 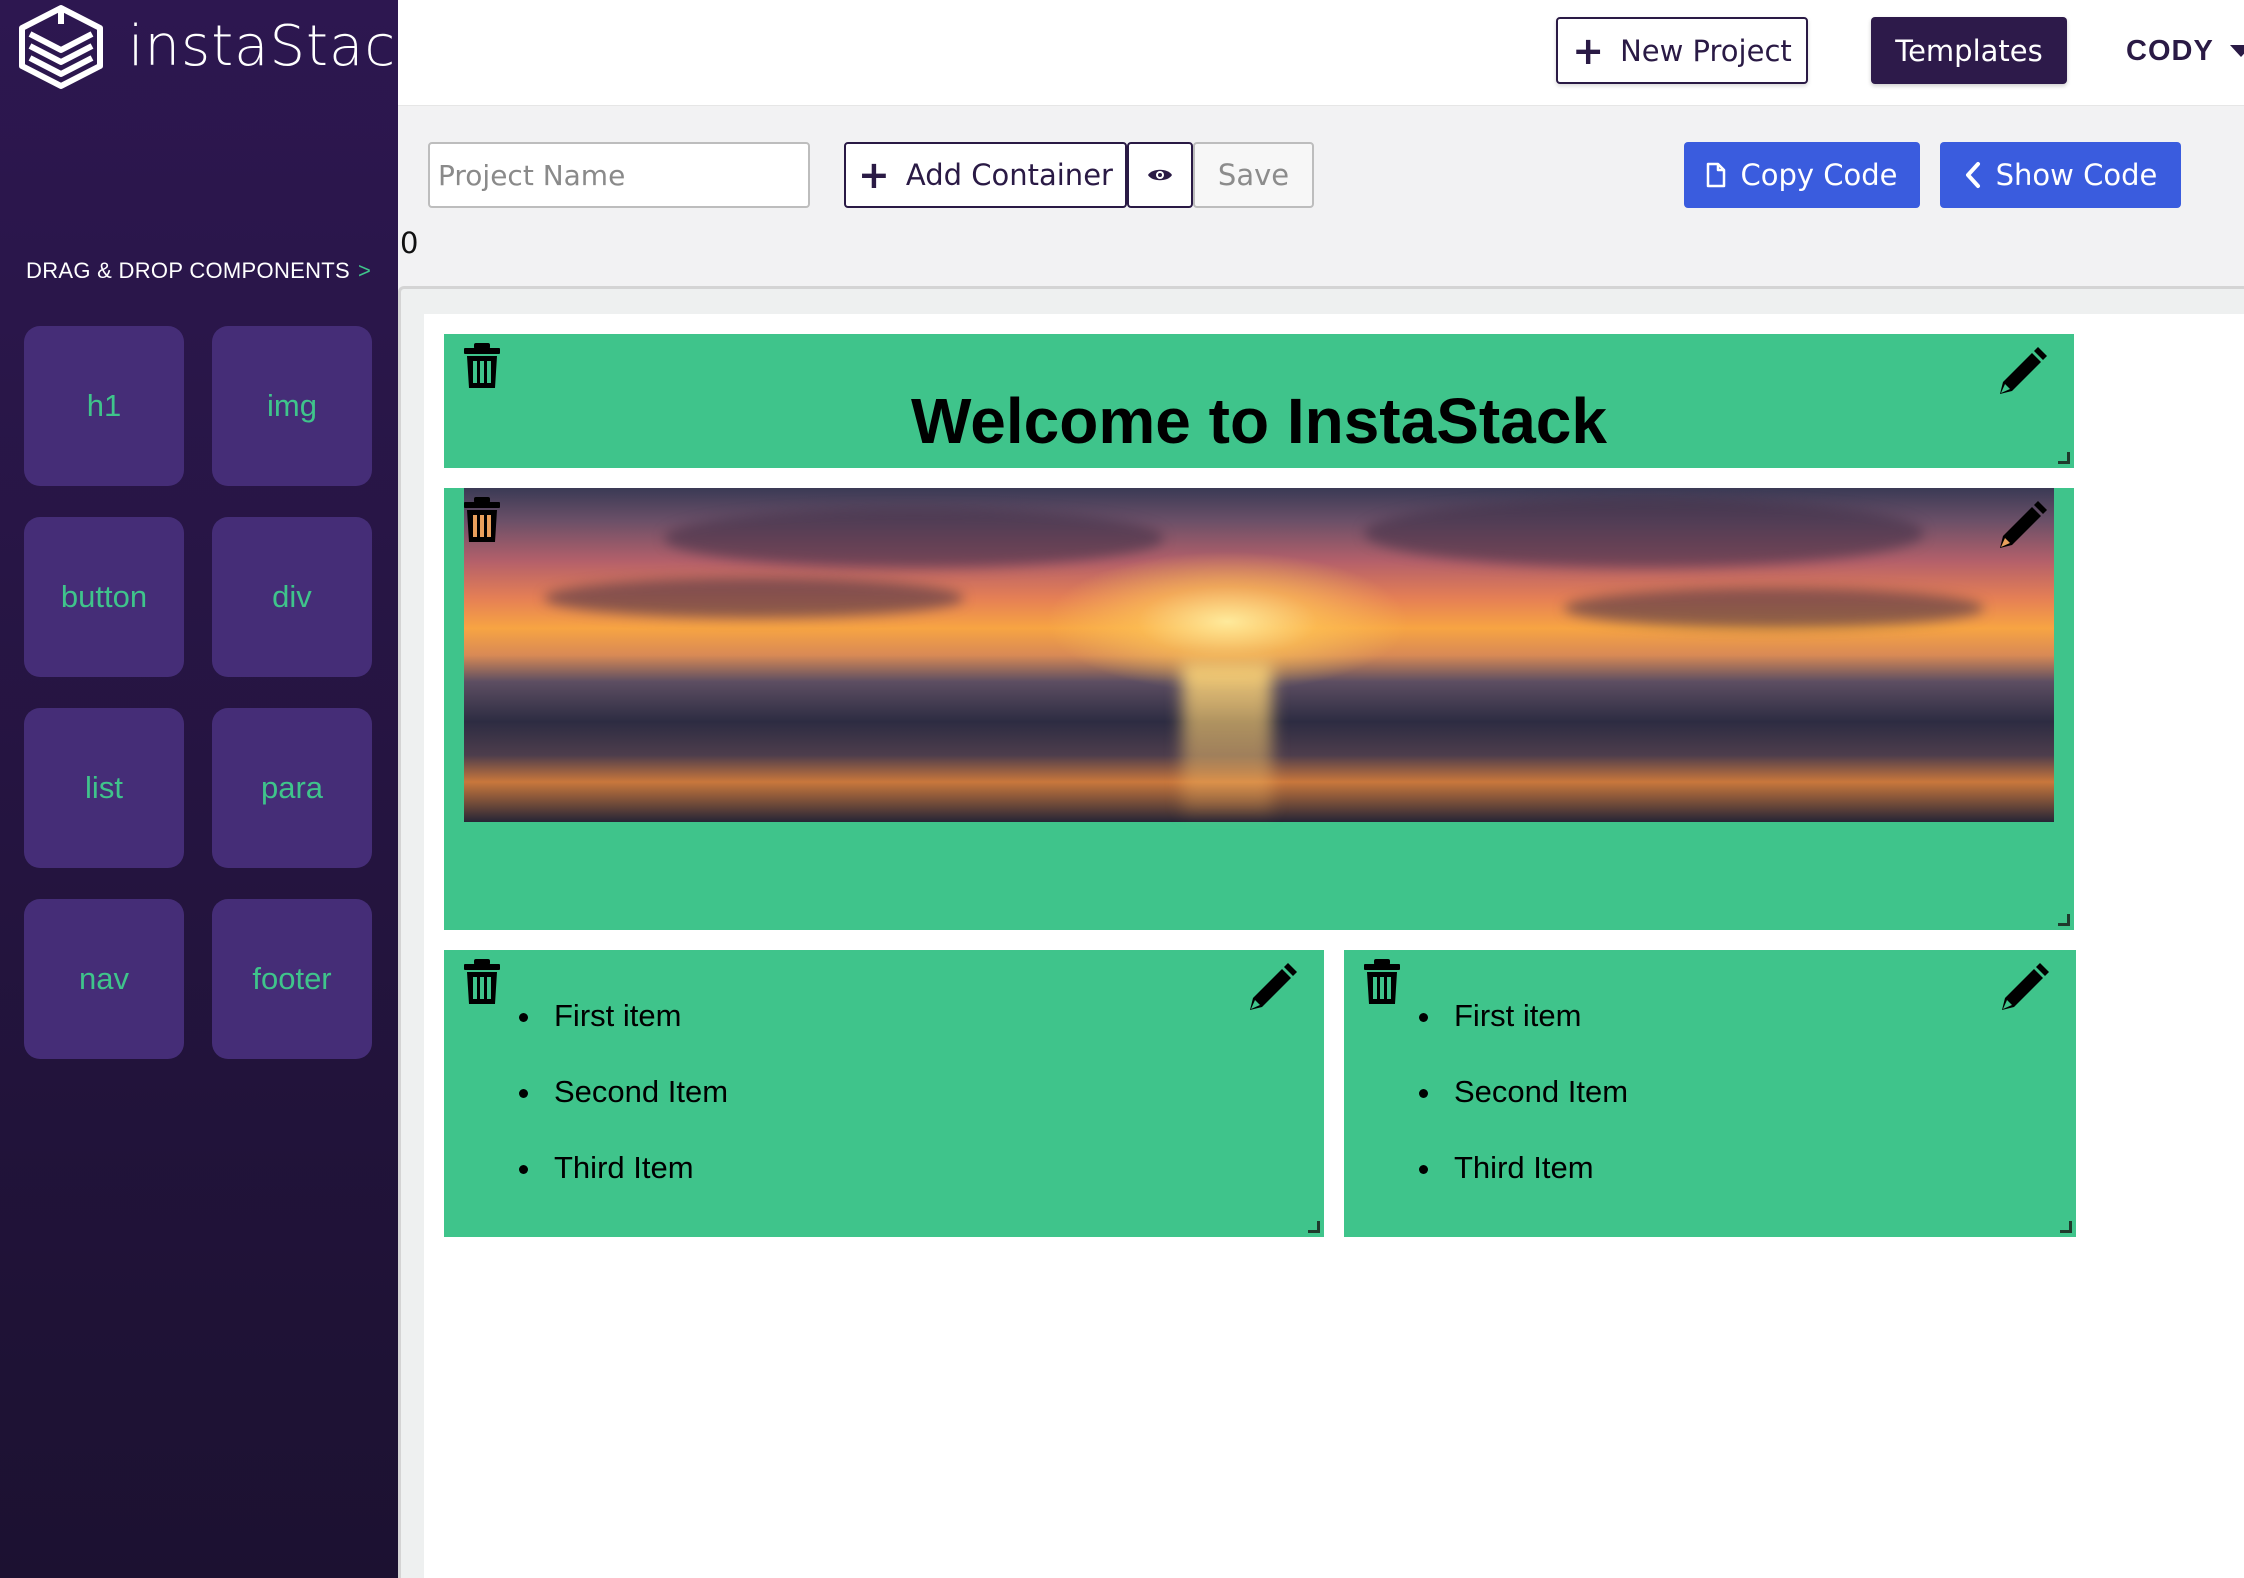 What do you see at coordinates (104, 979) in the screenshot?
I see `component-nav: nav` at bounding box center [104, 979].